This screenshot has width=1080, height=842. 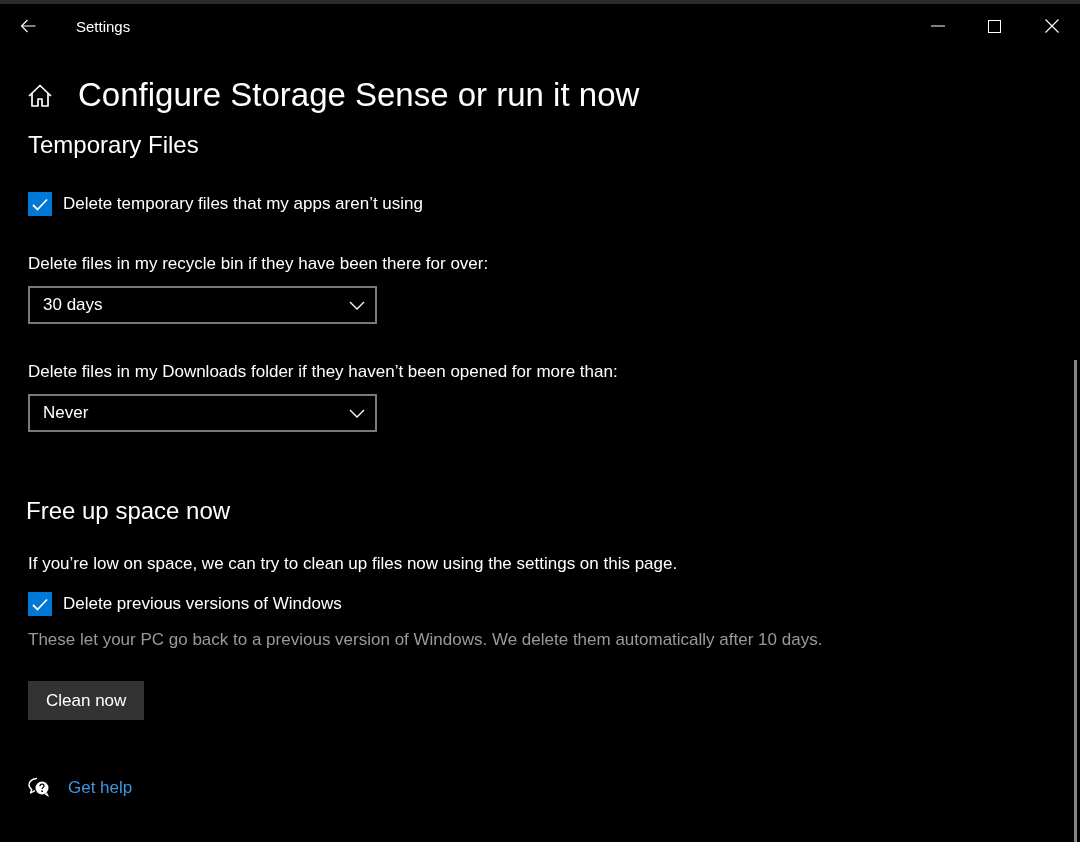 What do you see at coordinates (113, 145) in the screenshot?
I see `section-heading: Temporary Files` at bounding box center [113, 145].